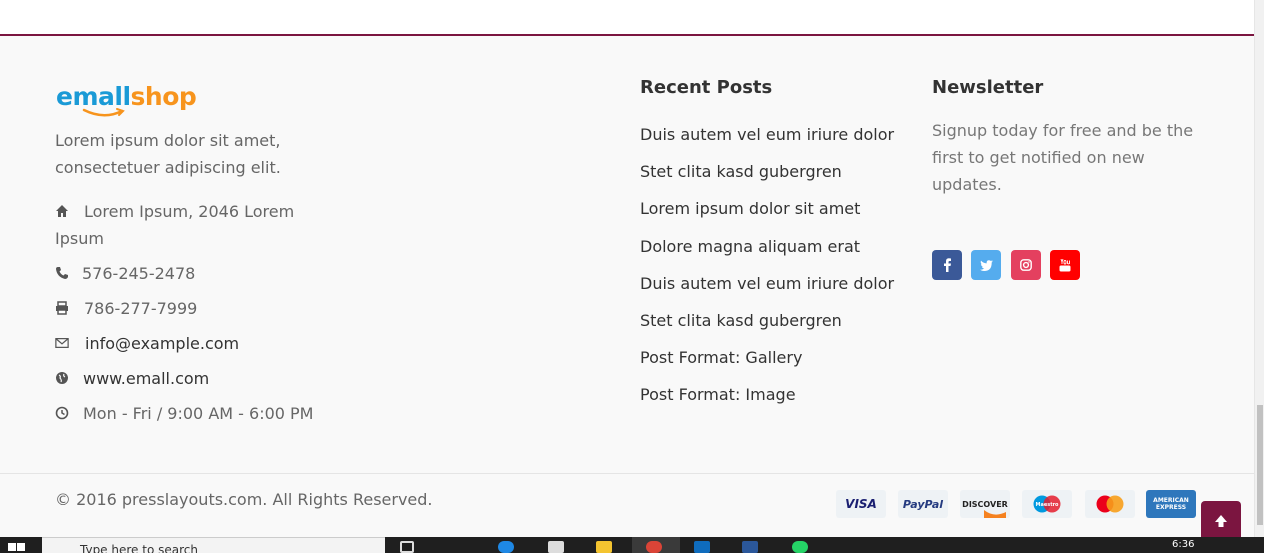  Describe the element at coordinates (861, 504) in the screenshot. I see `visa-icon: VISA` at that location.